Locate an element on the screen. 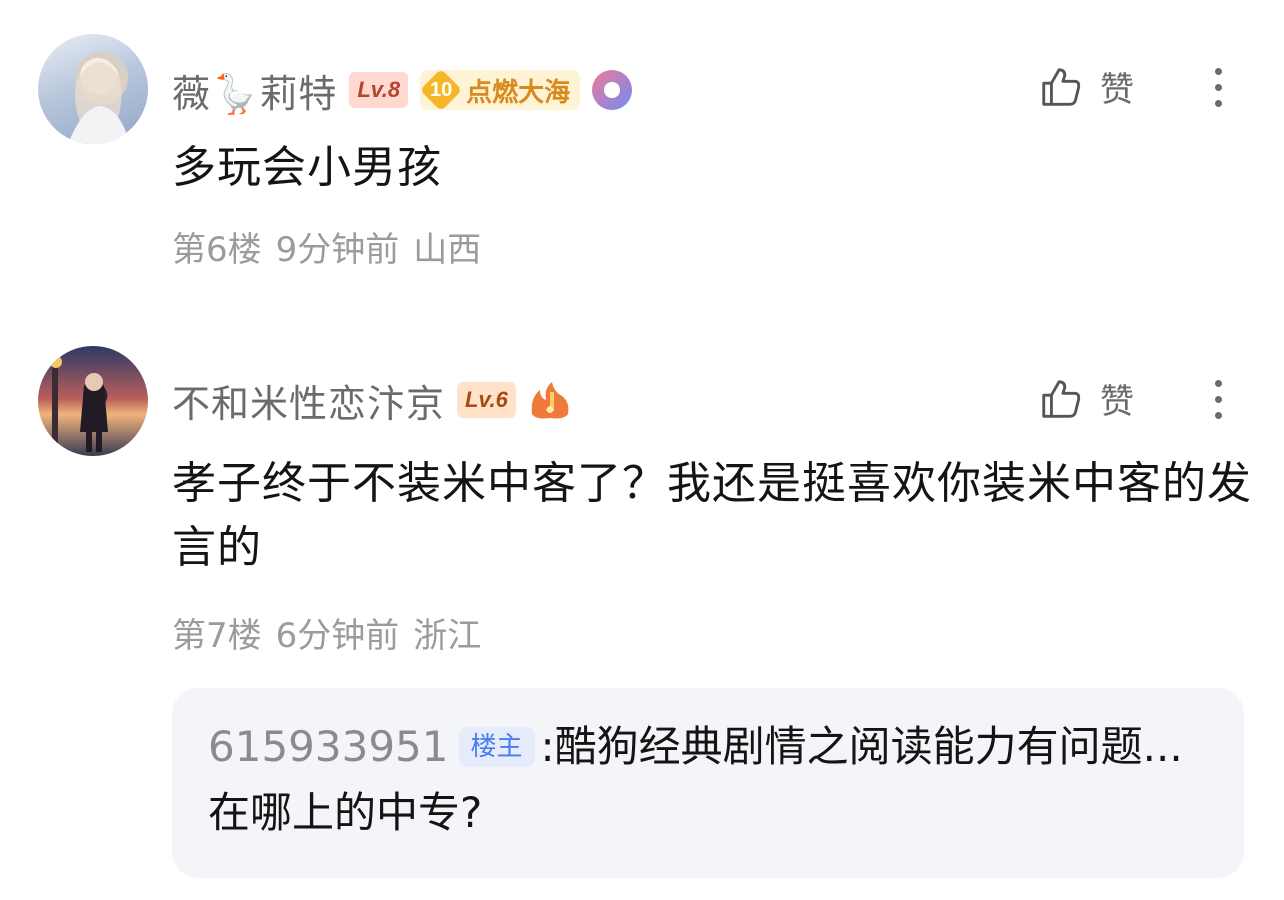 The height and width of the screenshot is (900, 1284). post-time: 9分钟前 is located at coordinates (337, 250).